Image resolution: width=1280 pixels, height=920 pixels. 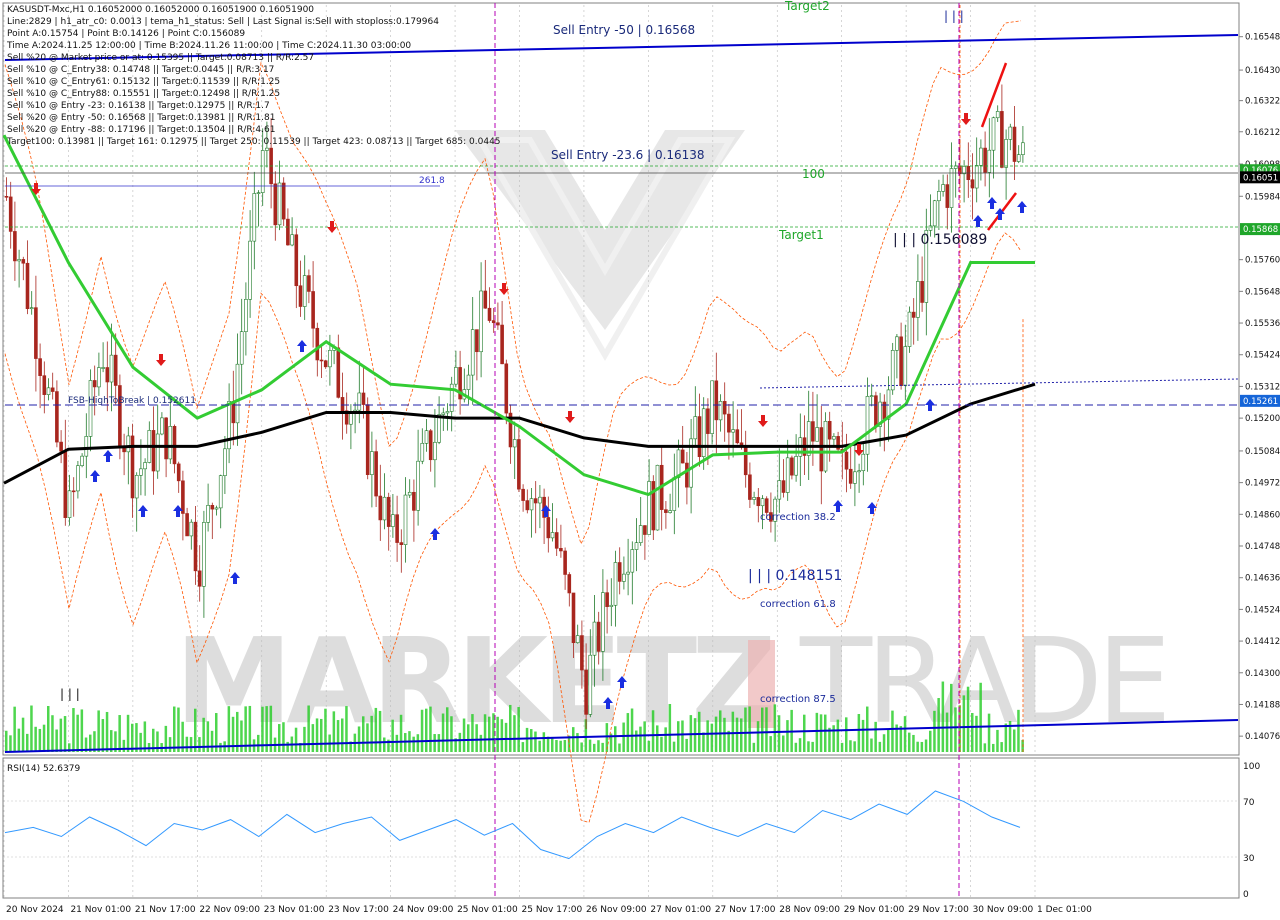 What do you see at coordinates (229, 910) in the screenshot?
I see `time-tick-label: 22 Nov 09:00` at bounding box center [229, 910].